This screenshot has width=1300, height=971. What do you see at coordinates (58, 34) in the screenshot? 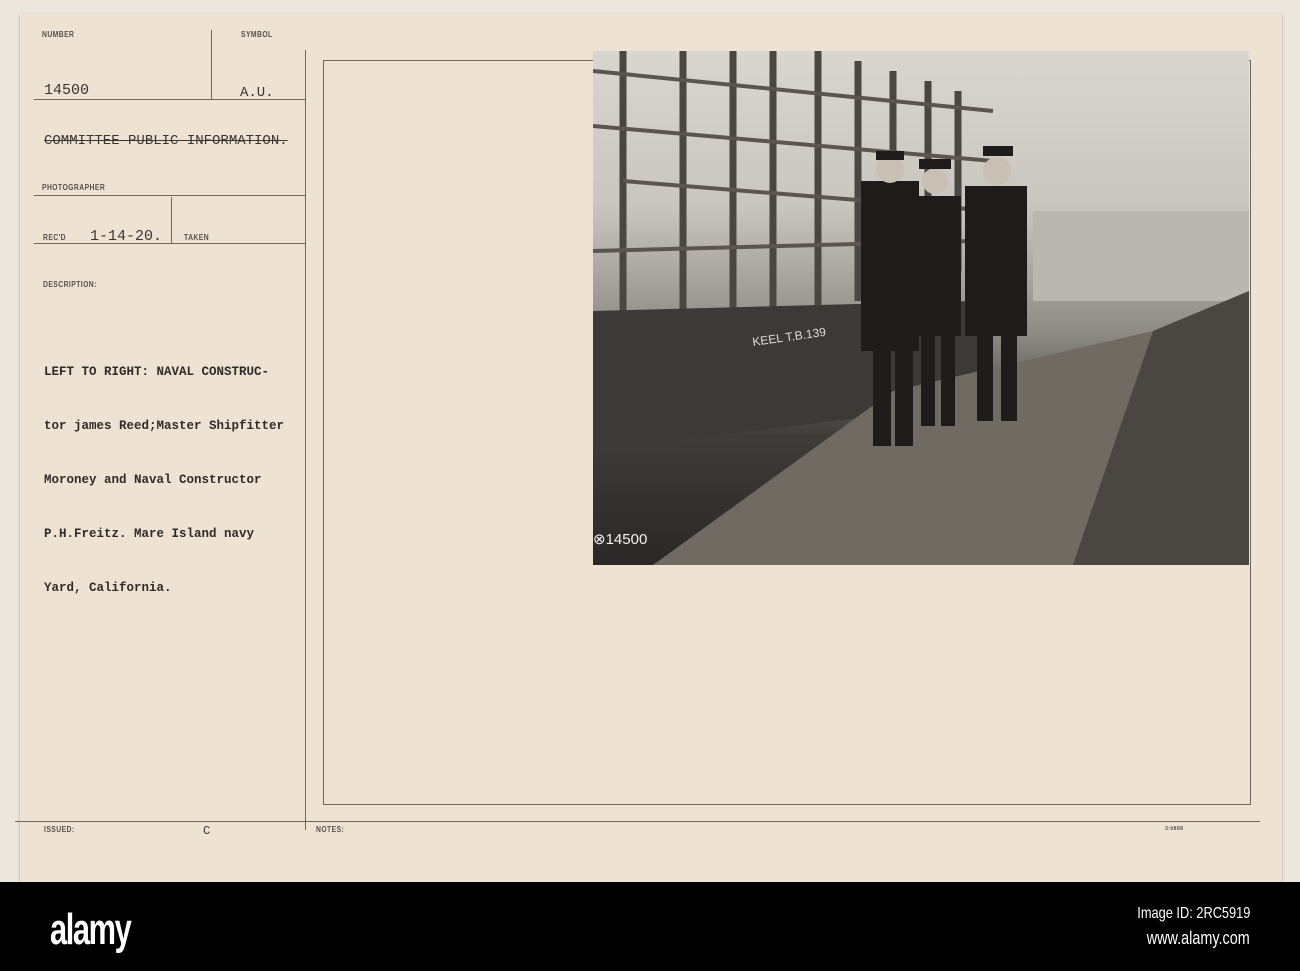
I see `number-label: NUMBER` at bounding box center [58, 34].